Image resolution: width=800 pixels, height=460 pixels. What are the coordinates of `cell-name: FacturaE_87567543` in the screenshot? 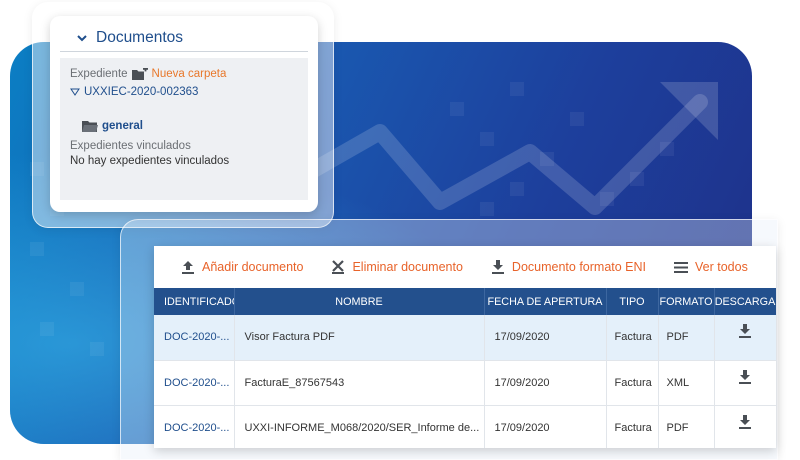 It's located at (359, 383).